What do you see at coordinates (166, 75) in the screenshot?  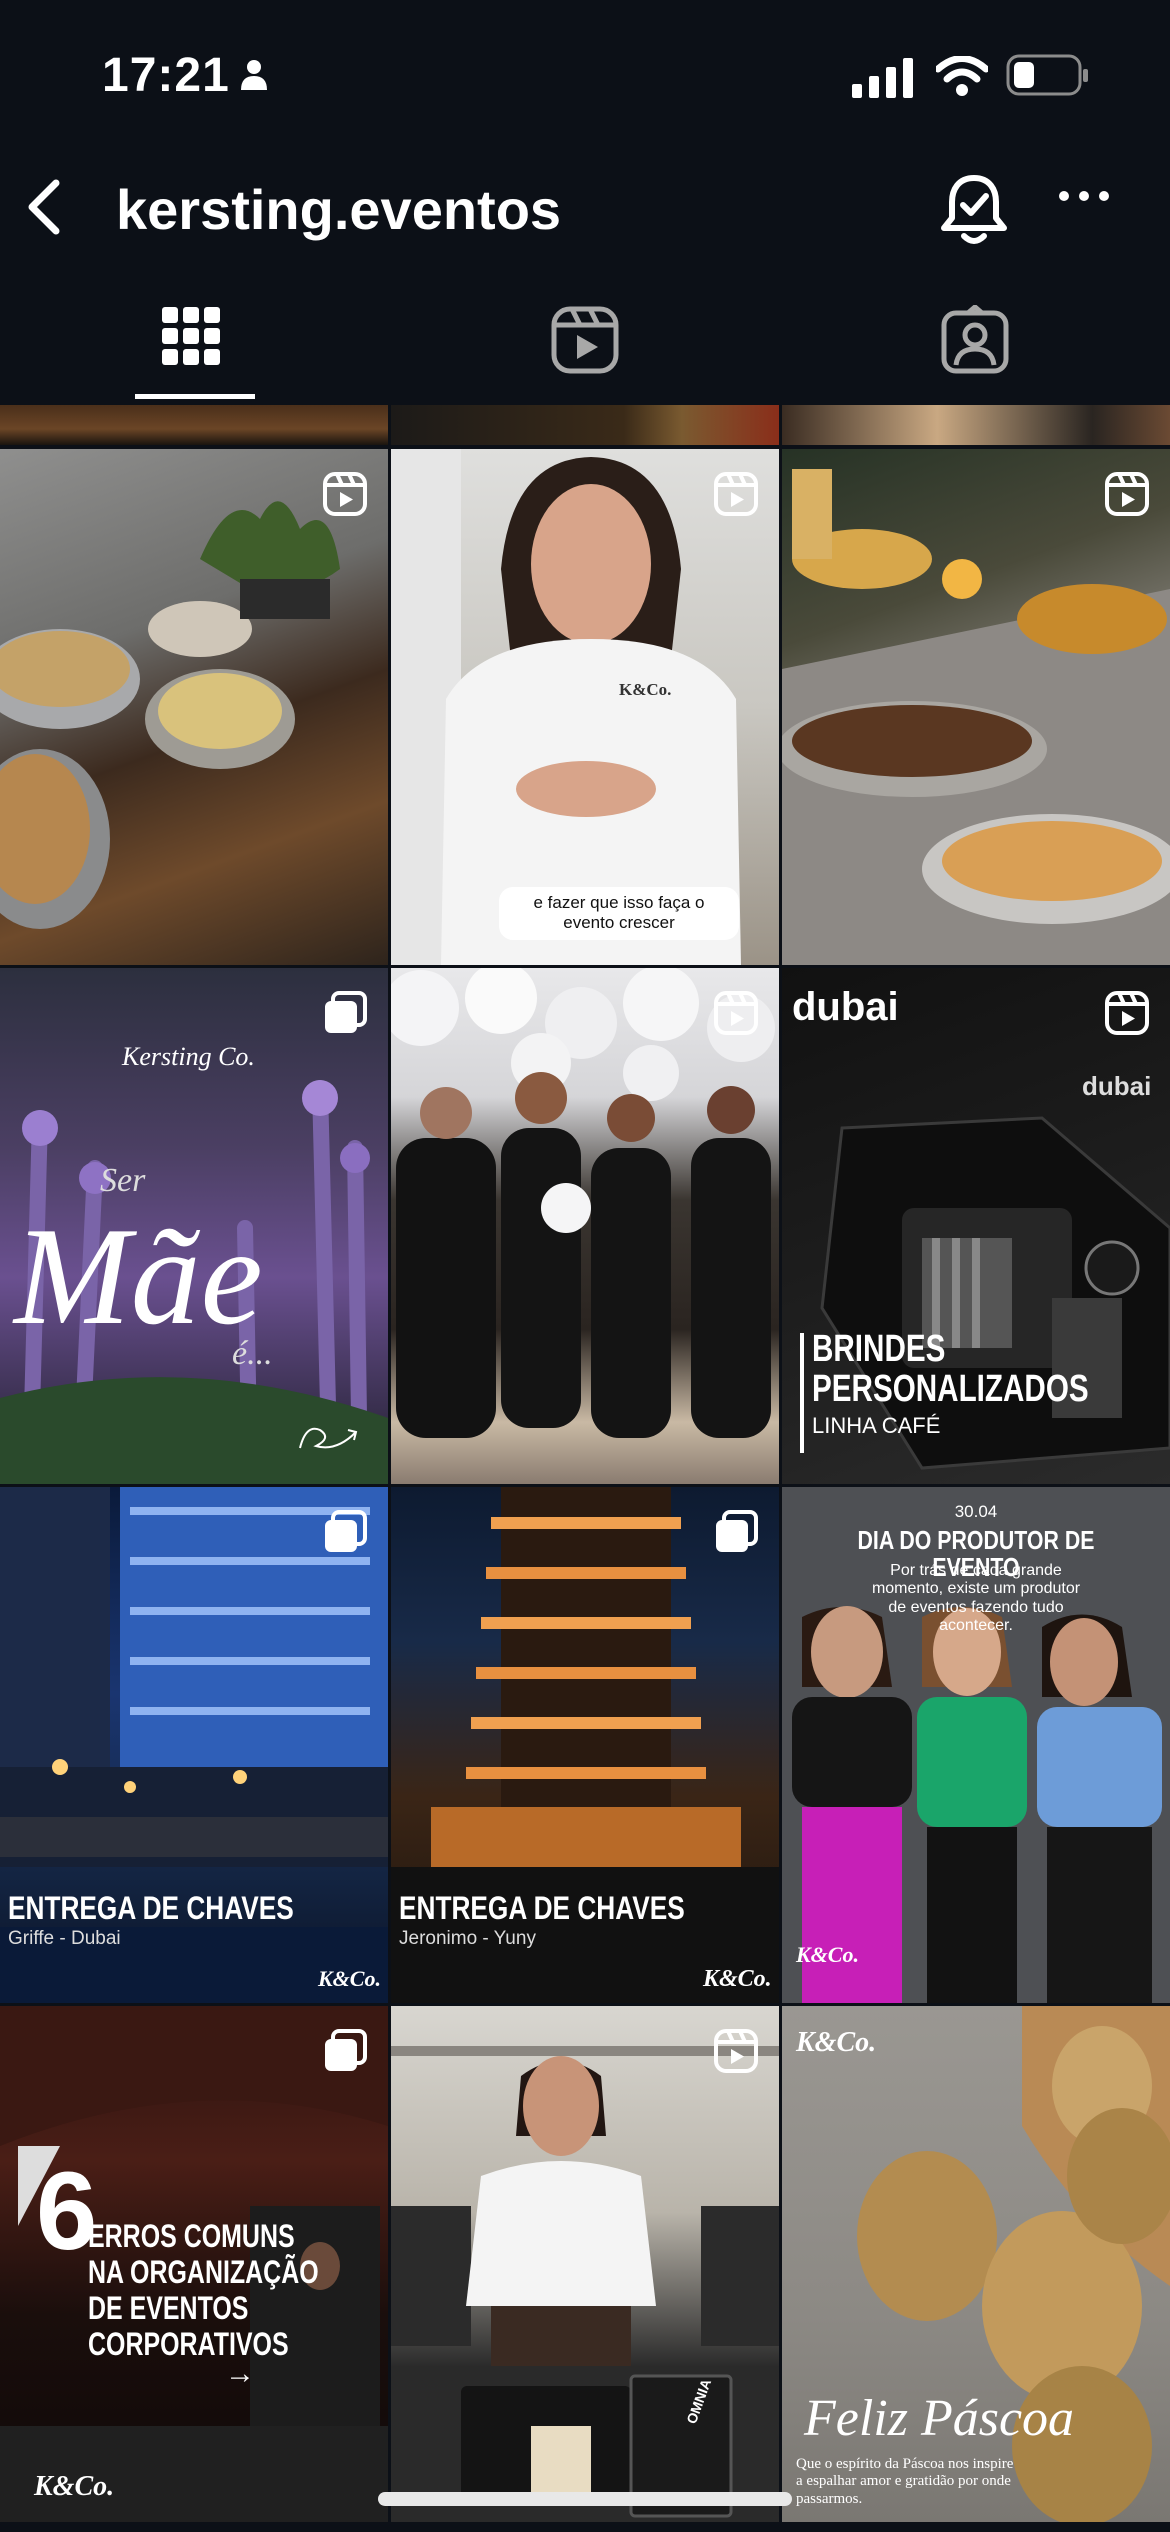 I see `status-time: 17:21` at bounding box center [166, 75].